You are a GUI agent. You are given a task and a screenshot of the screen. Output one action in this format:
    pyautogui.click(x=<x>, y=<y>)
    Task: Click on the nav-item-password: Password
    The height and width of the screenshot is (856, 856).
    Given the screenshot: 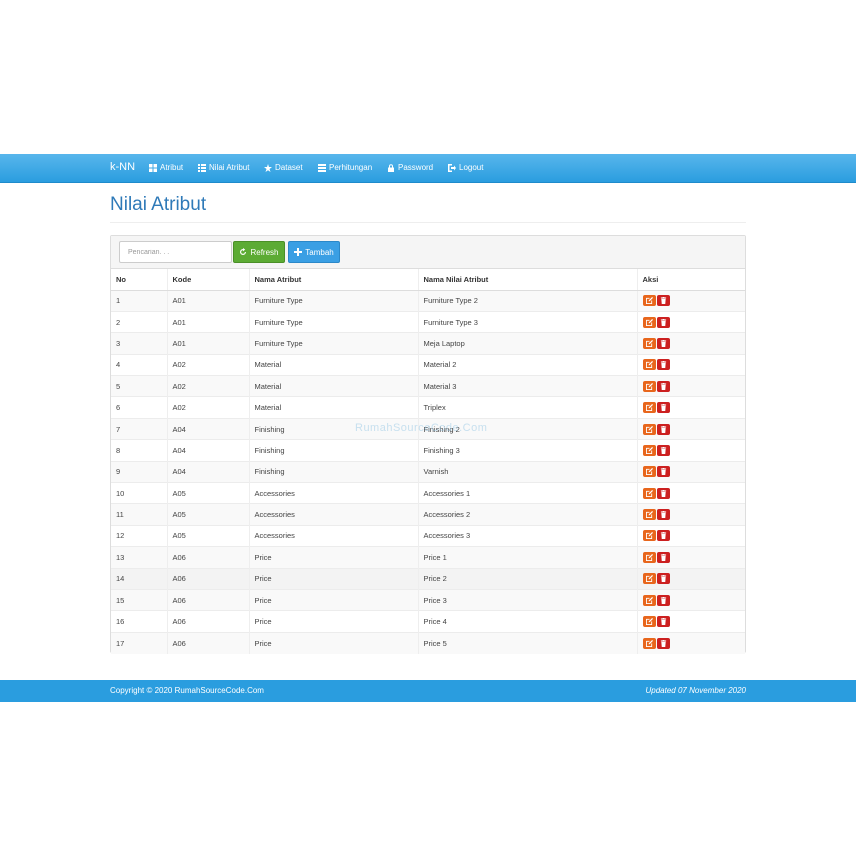 What is the action you would take?
    pyautogui.click(x=410, y=167)
    